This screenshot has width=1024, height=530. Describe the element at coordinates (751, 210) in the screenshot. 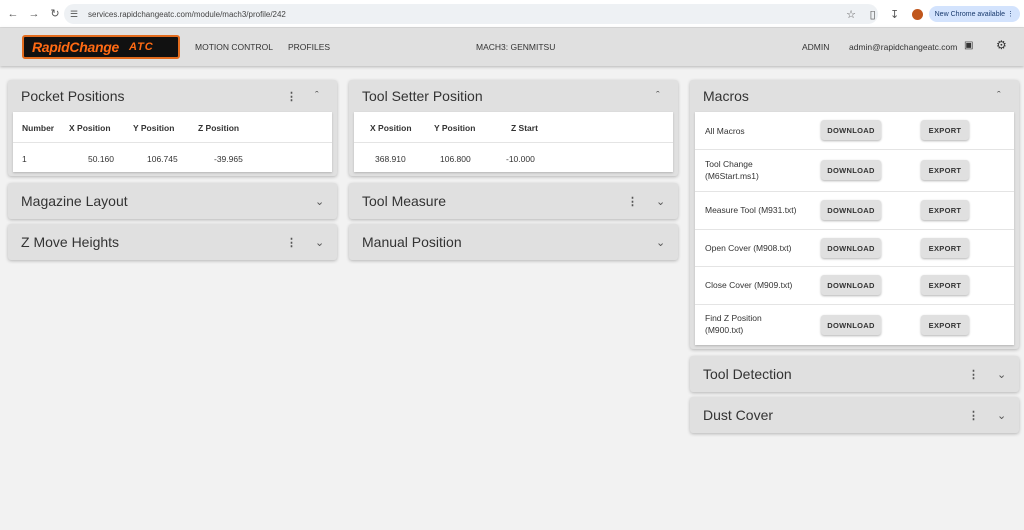

I see `macro-label: Measure Tool (M931.txt)` at that location.